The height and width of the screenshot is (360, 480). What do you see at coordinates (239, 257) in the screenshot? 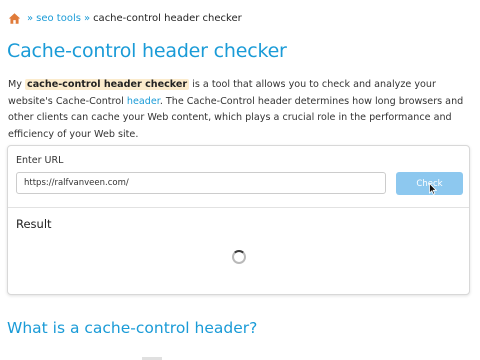
I see `spinner-icon` at bounding box center [239, 257].